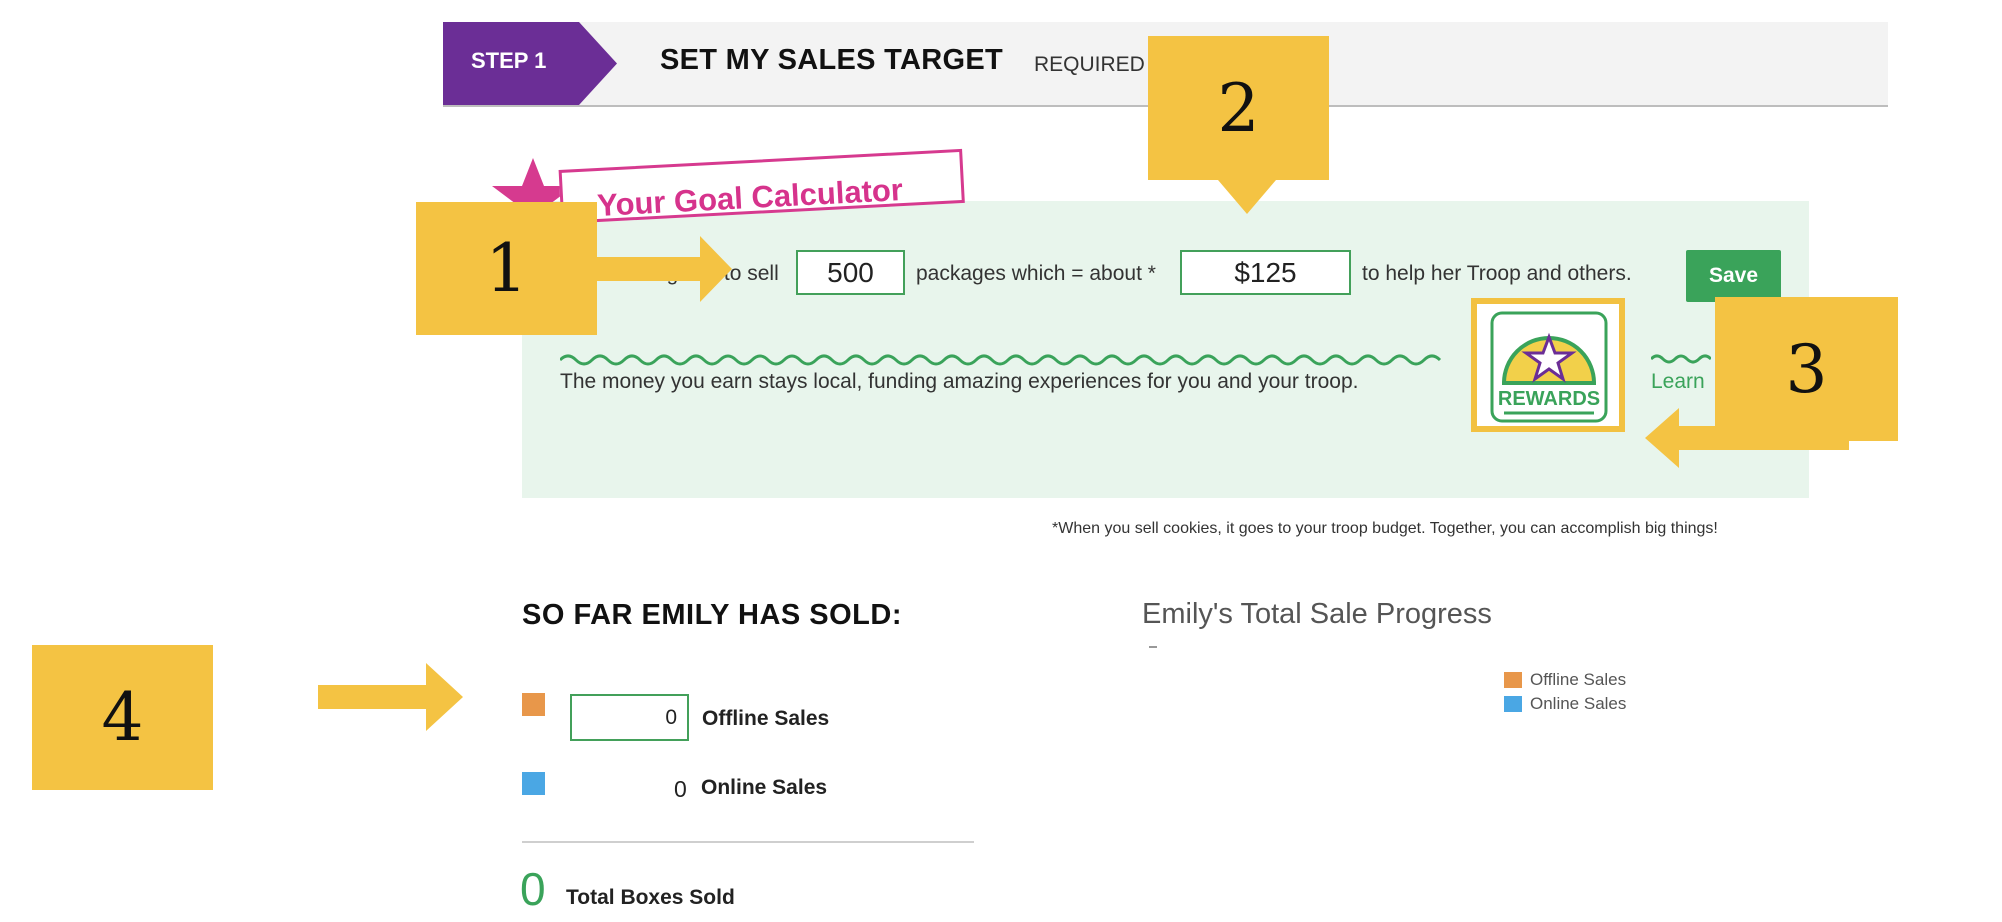 Image resolution: width=2002 pixels, height=922 pixels. Describe the element at coordinates (629, 717) in the screenshot. I see `offline-sales-input` at that location.